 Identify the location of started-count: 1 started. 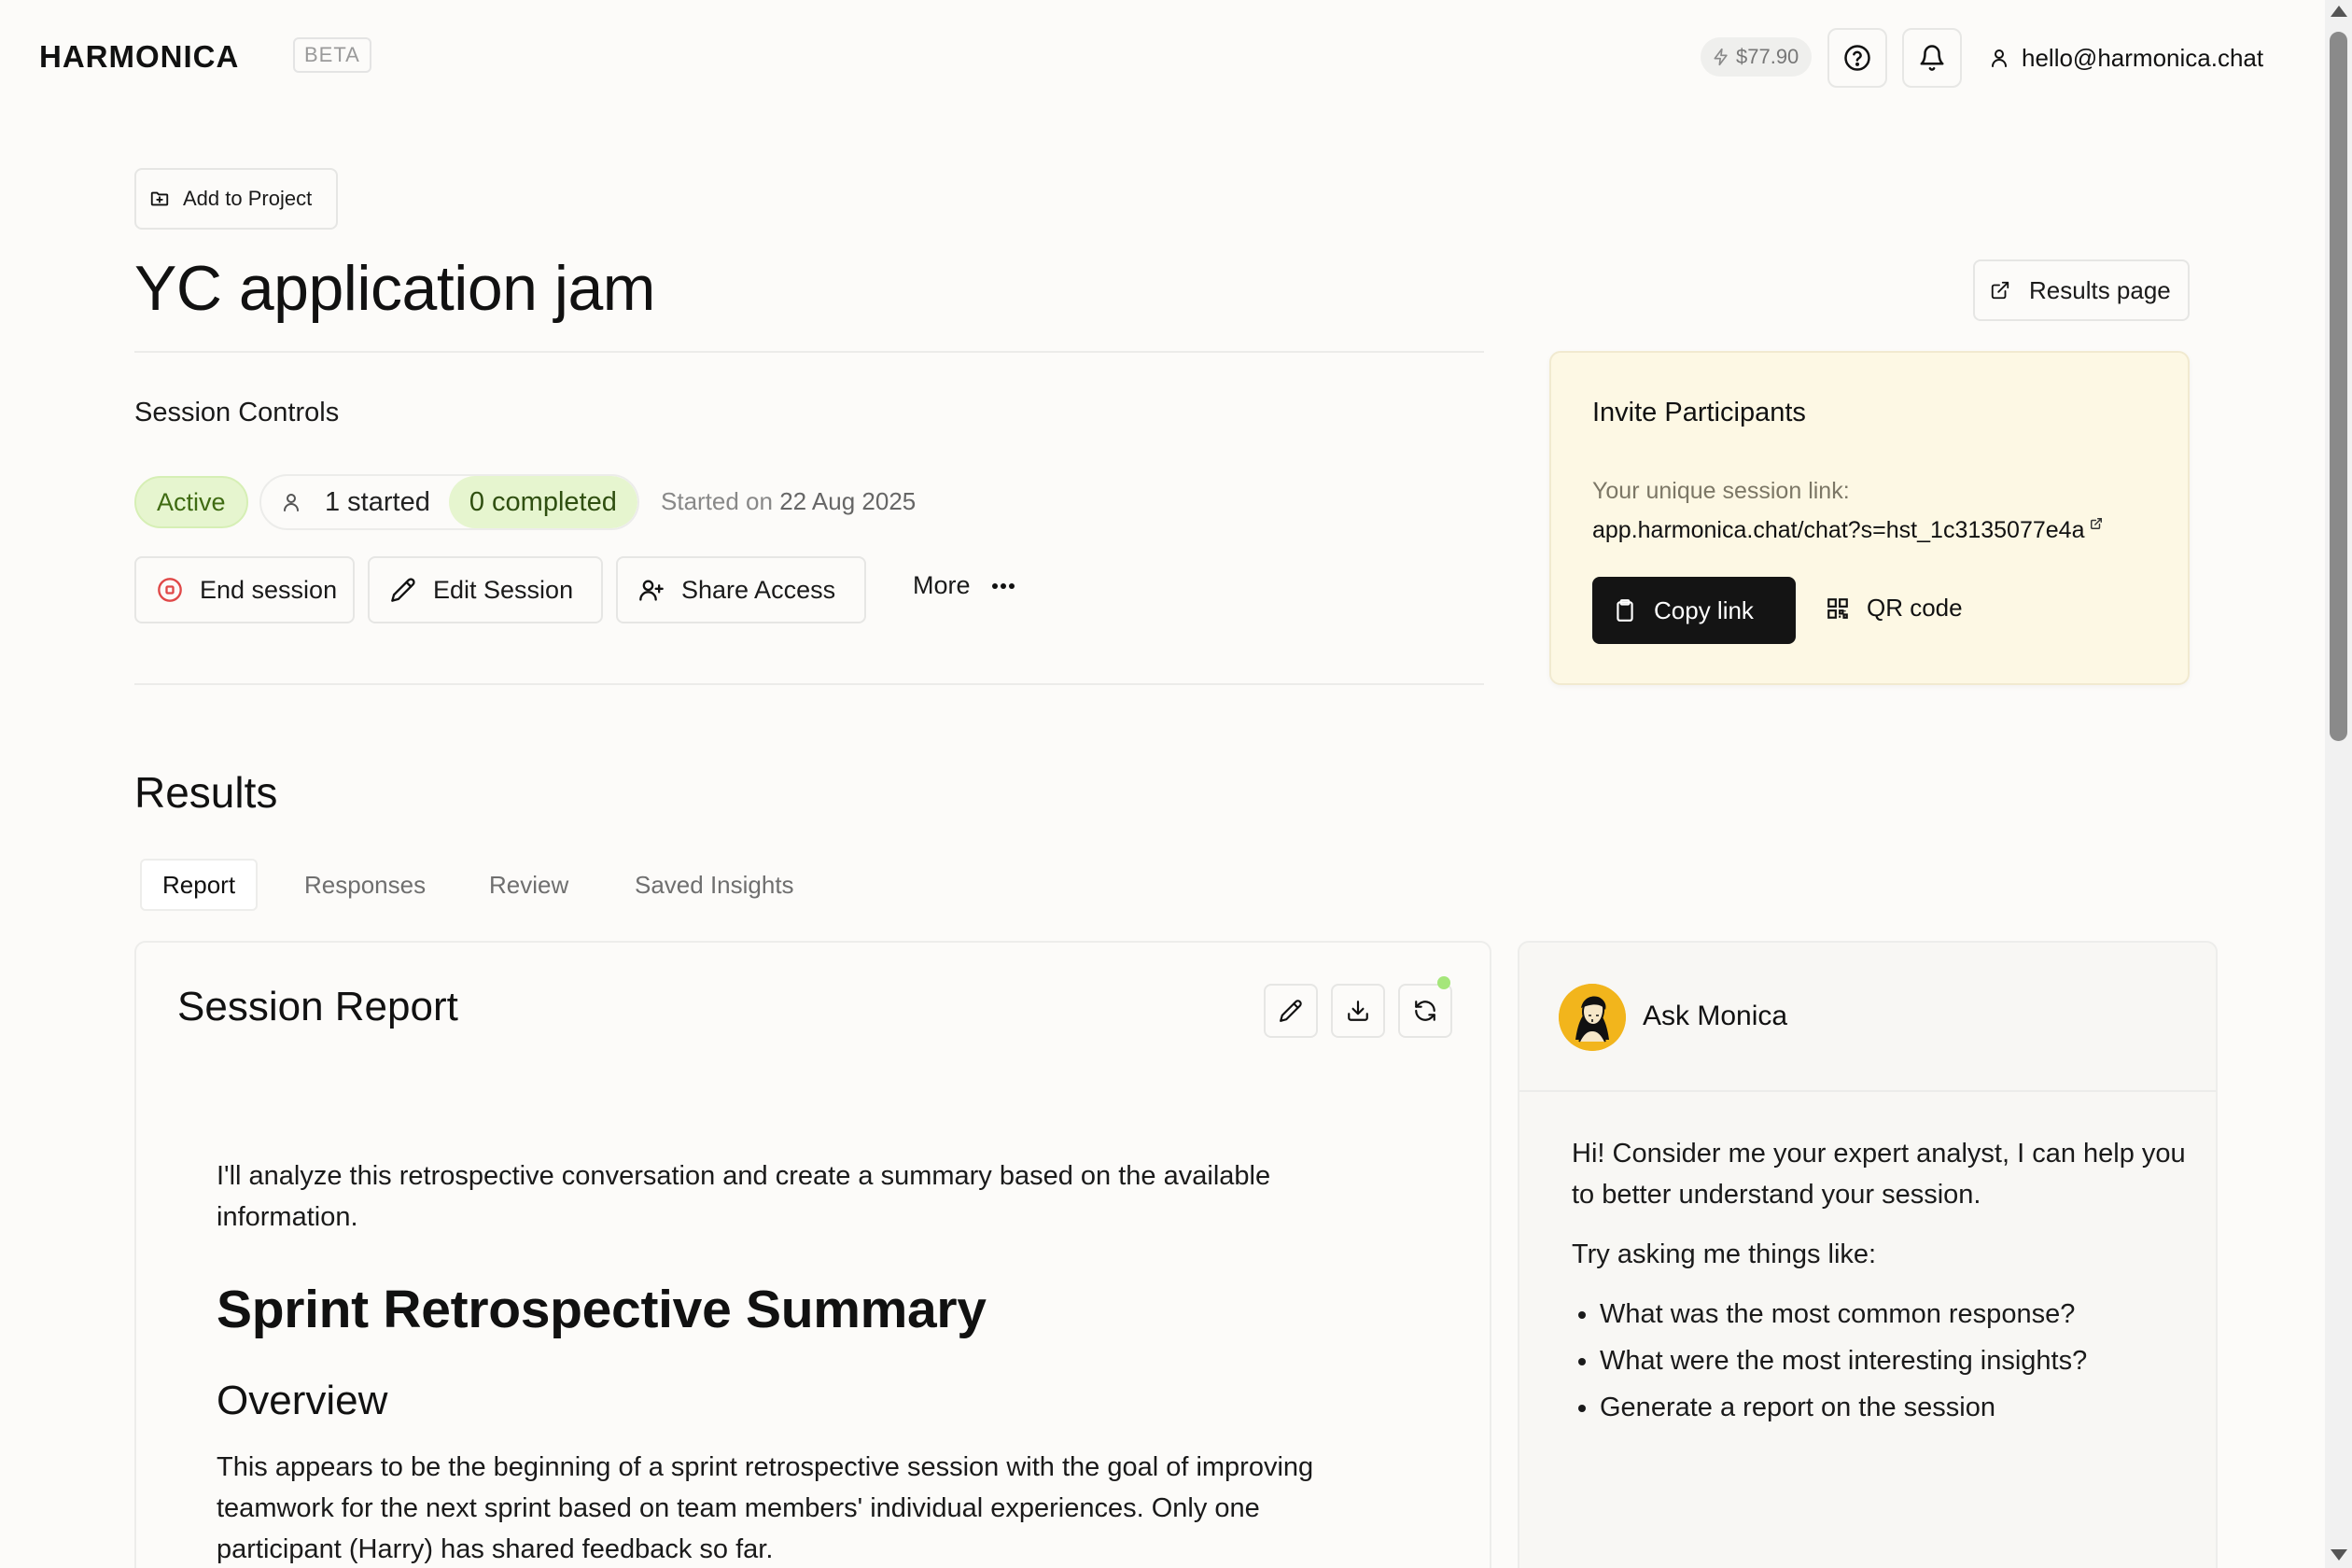
(355, 502).